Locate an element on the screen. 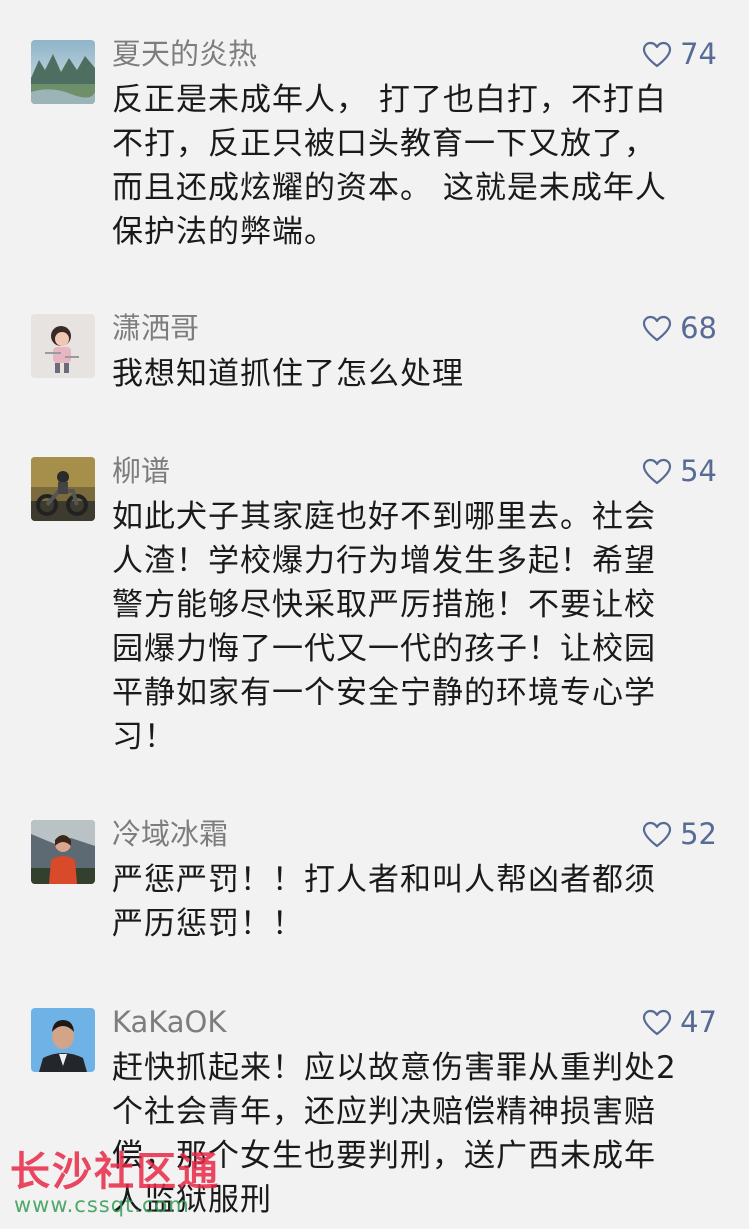 The width and height of the screenshot is (749, 1229). like-button: 54 is located at coordinates (679, 471).